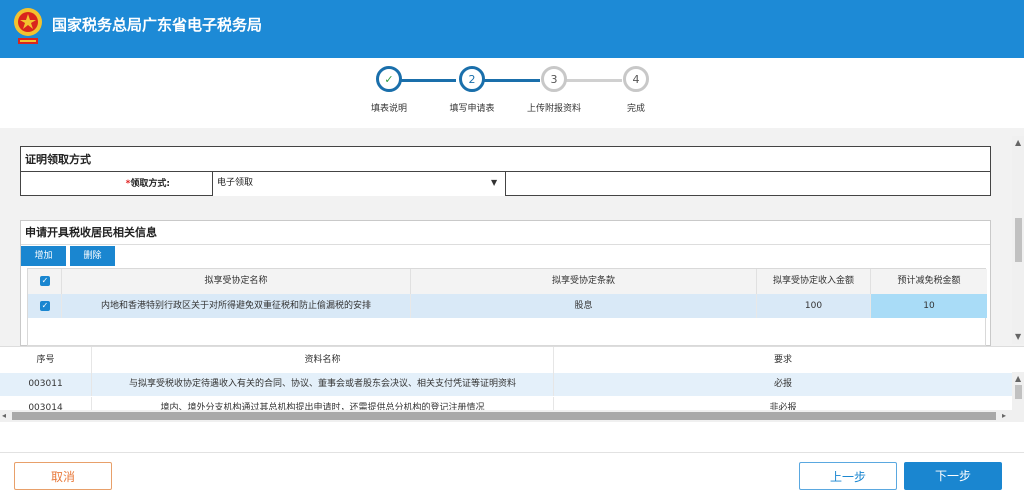  I want to click on table-row-income: 100, so click(814, 306).